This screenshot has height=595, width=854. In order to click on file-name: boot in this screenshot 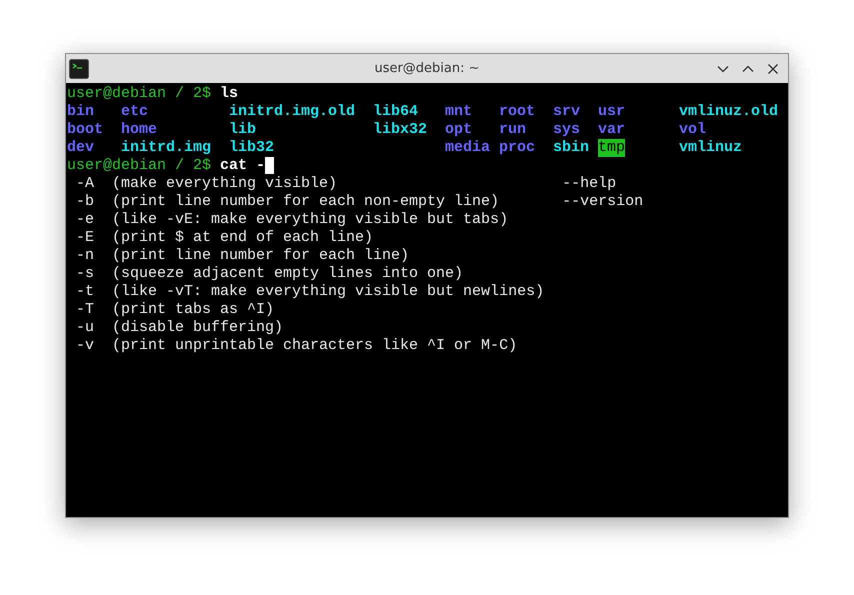, I will do `click(85, 130)`.